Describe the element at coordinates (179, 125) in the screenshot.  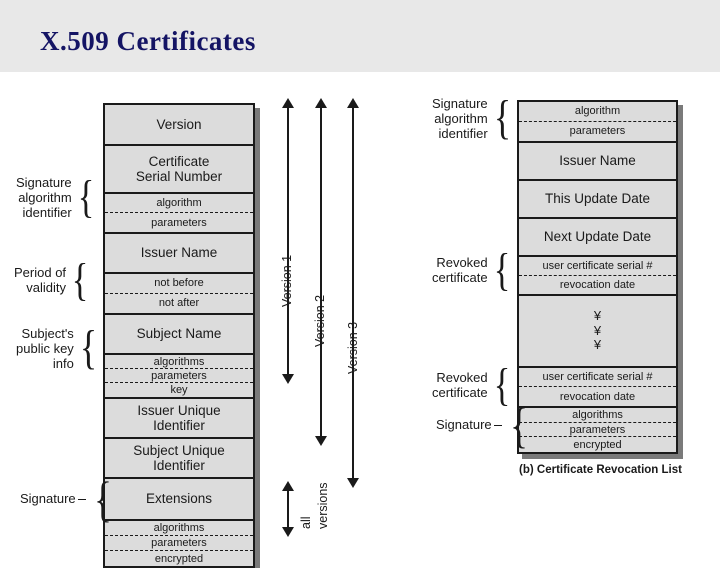
I see `cert-field-version: Version` at that location.